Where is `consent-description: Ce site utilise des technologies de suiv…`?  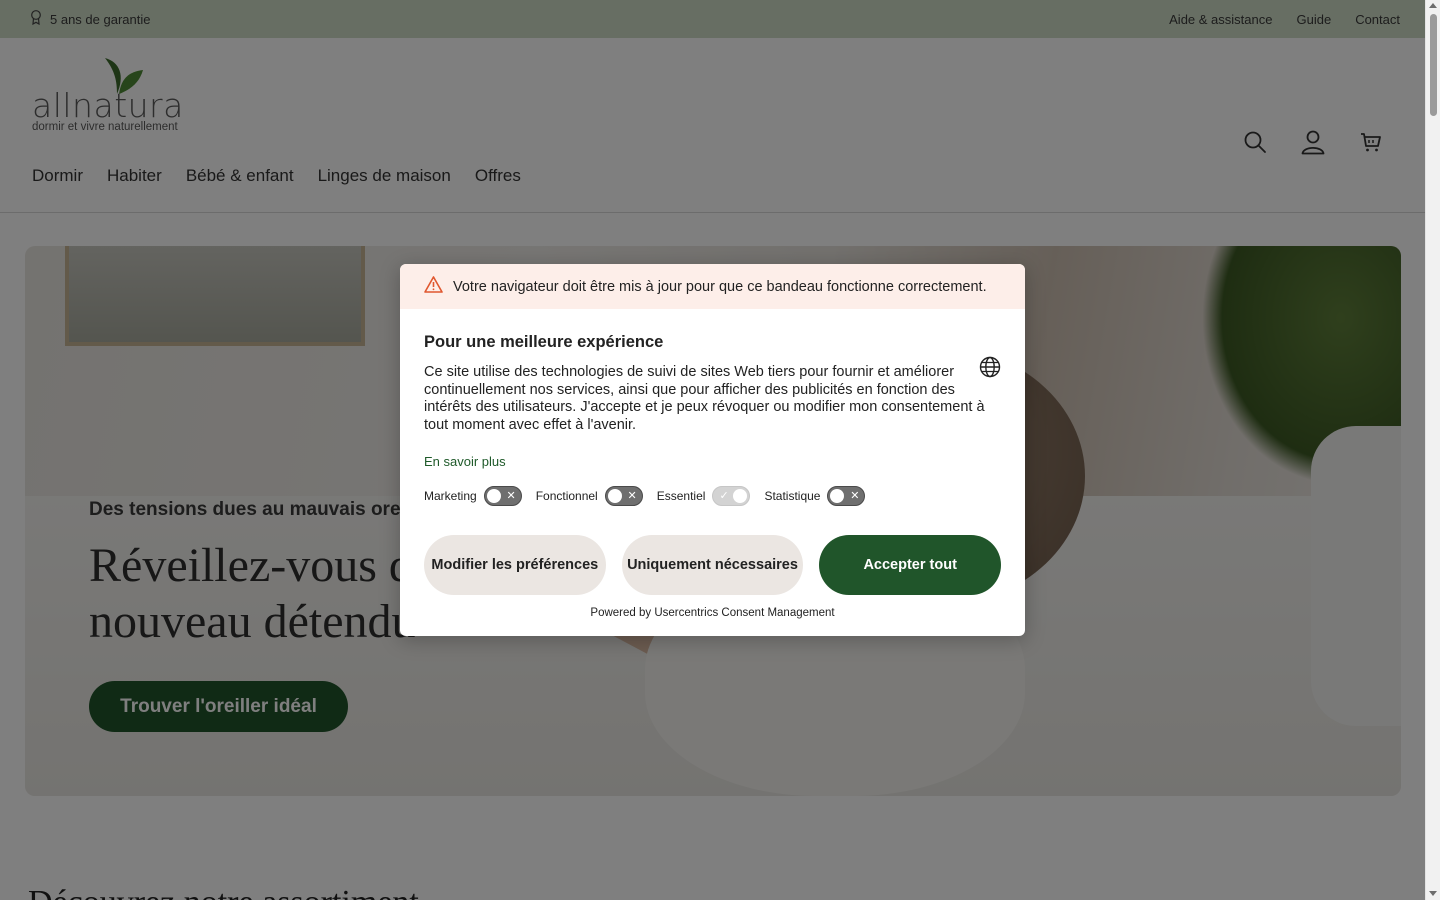 consent-description: Ce site utilise des technologies de suiv… is located at coordinates (704, 398).